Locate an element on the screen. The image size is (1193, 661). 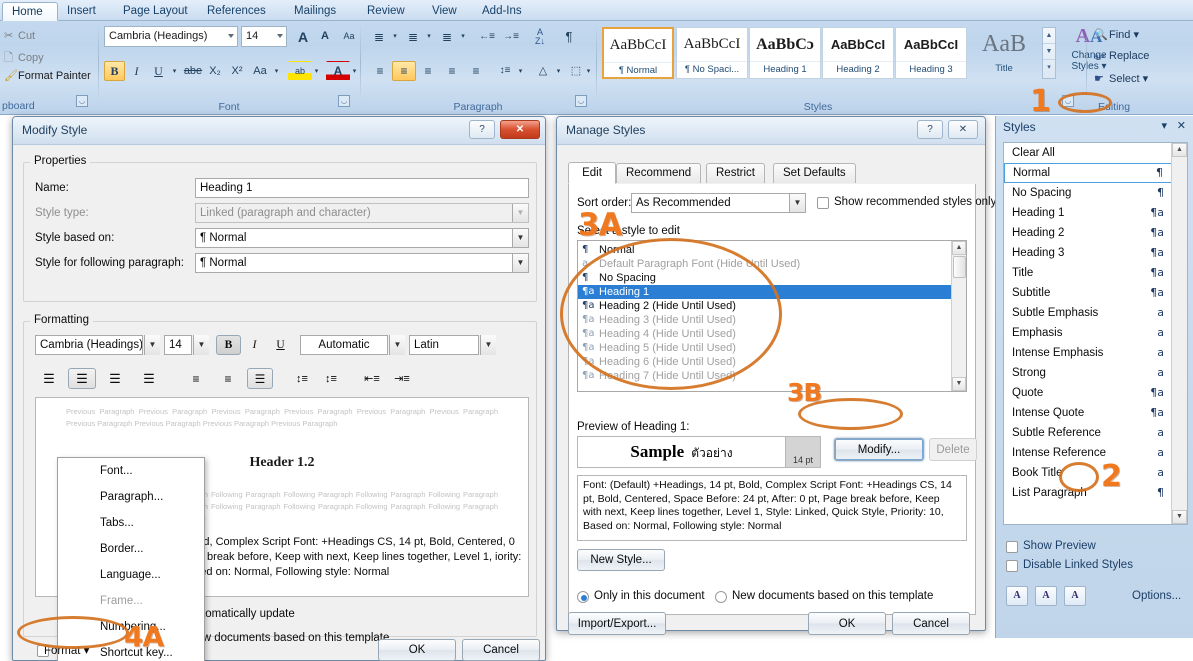
tab-home: Home is located at coordinates (30, 11).